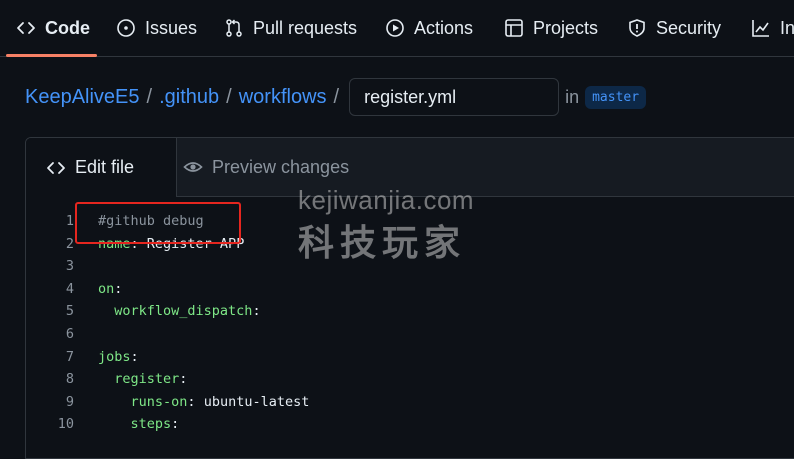  I want to click on tab-edit-file: Edit file, so click(101, 167).